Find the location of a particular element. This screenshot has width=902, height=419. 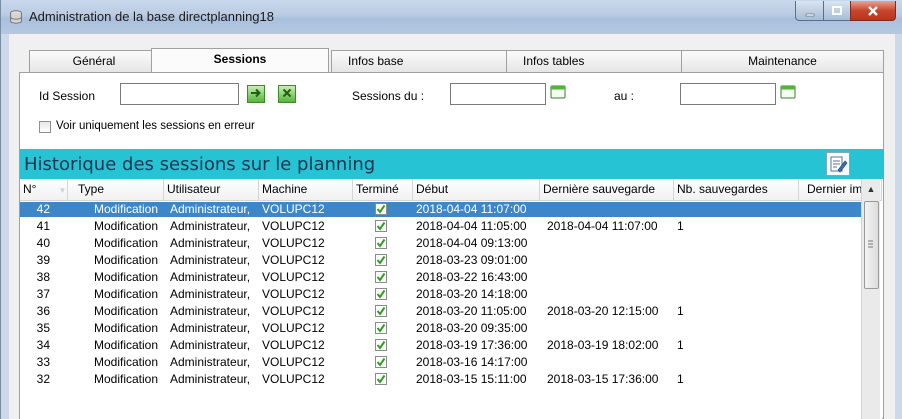

tab-label: Général is located at coordinates (94, 61).